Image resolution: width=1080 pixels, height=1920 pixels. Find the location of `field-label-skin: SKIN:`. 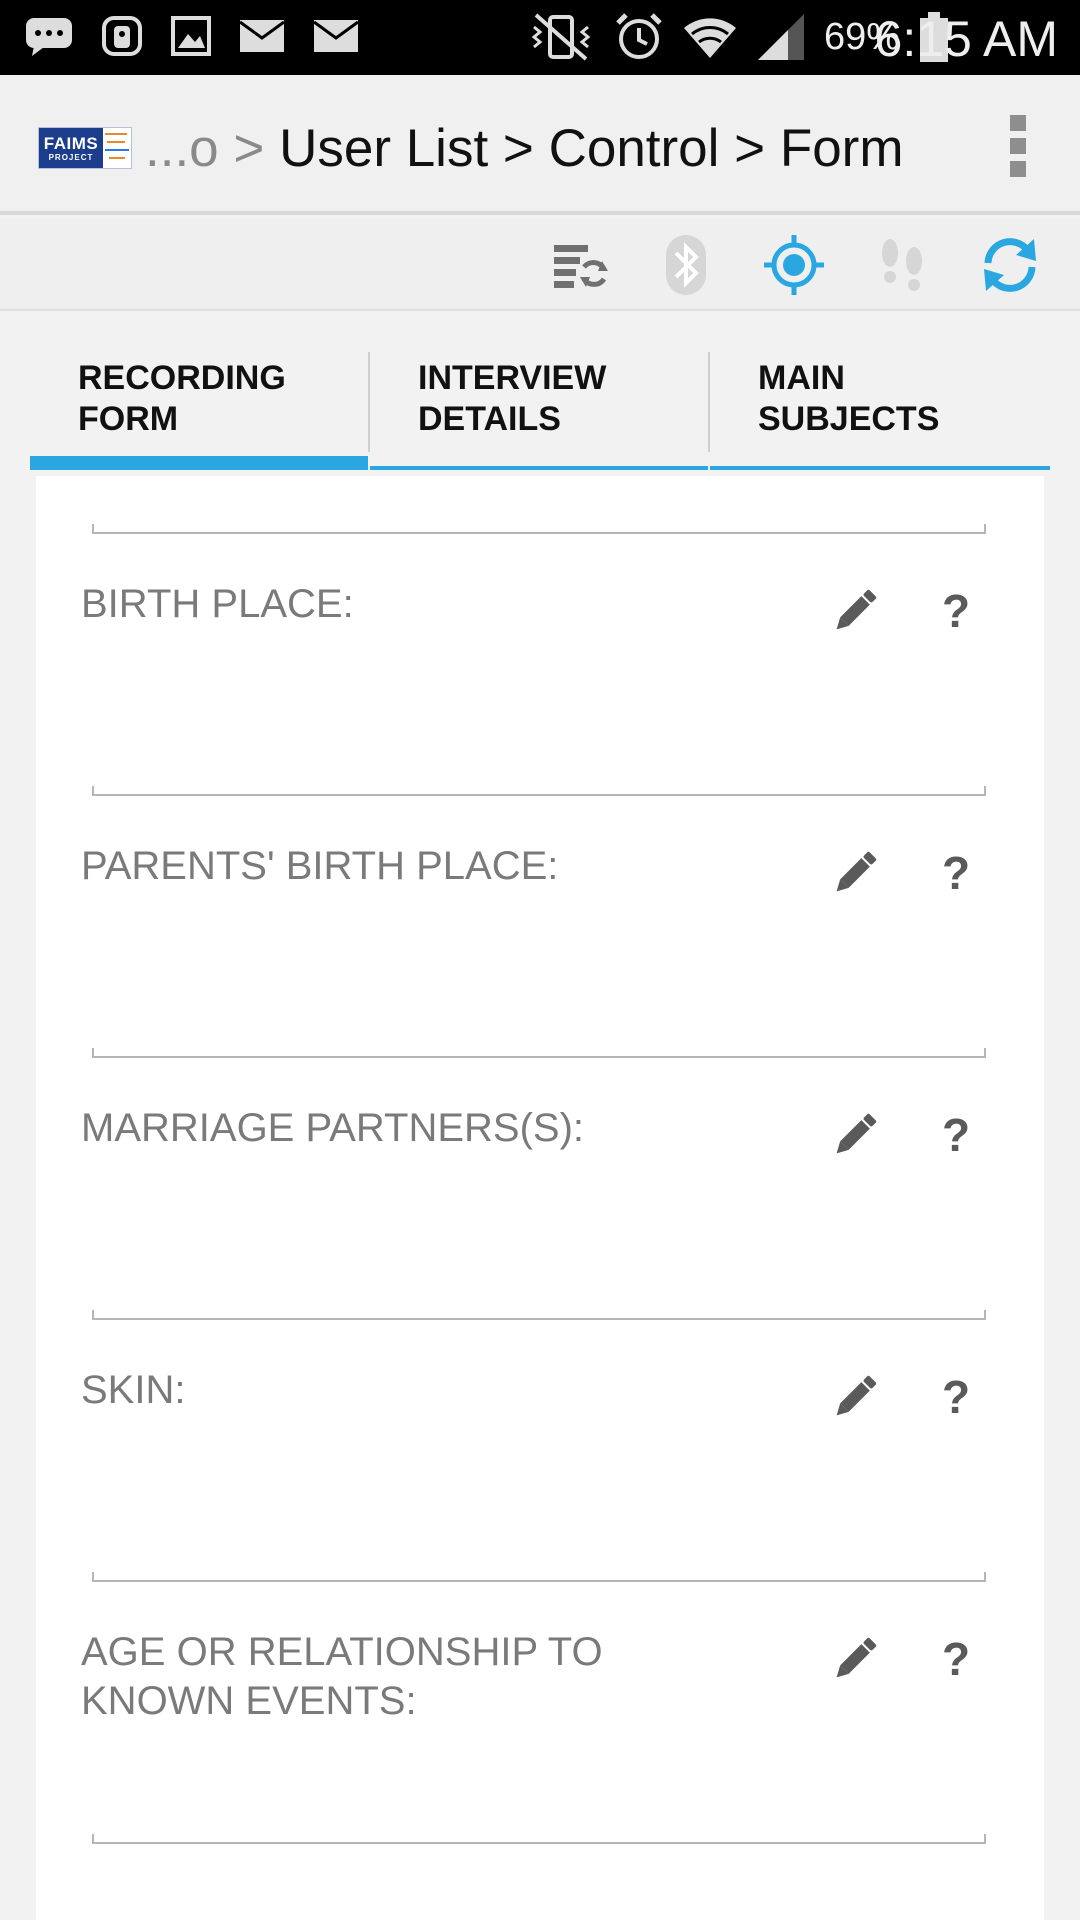

field-label-skin: SKIN: is located at coordinates (133, 1390).